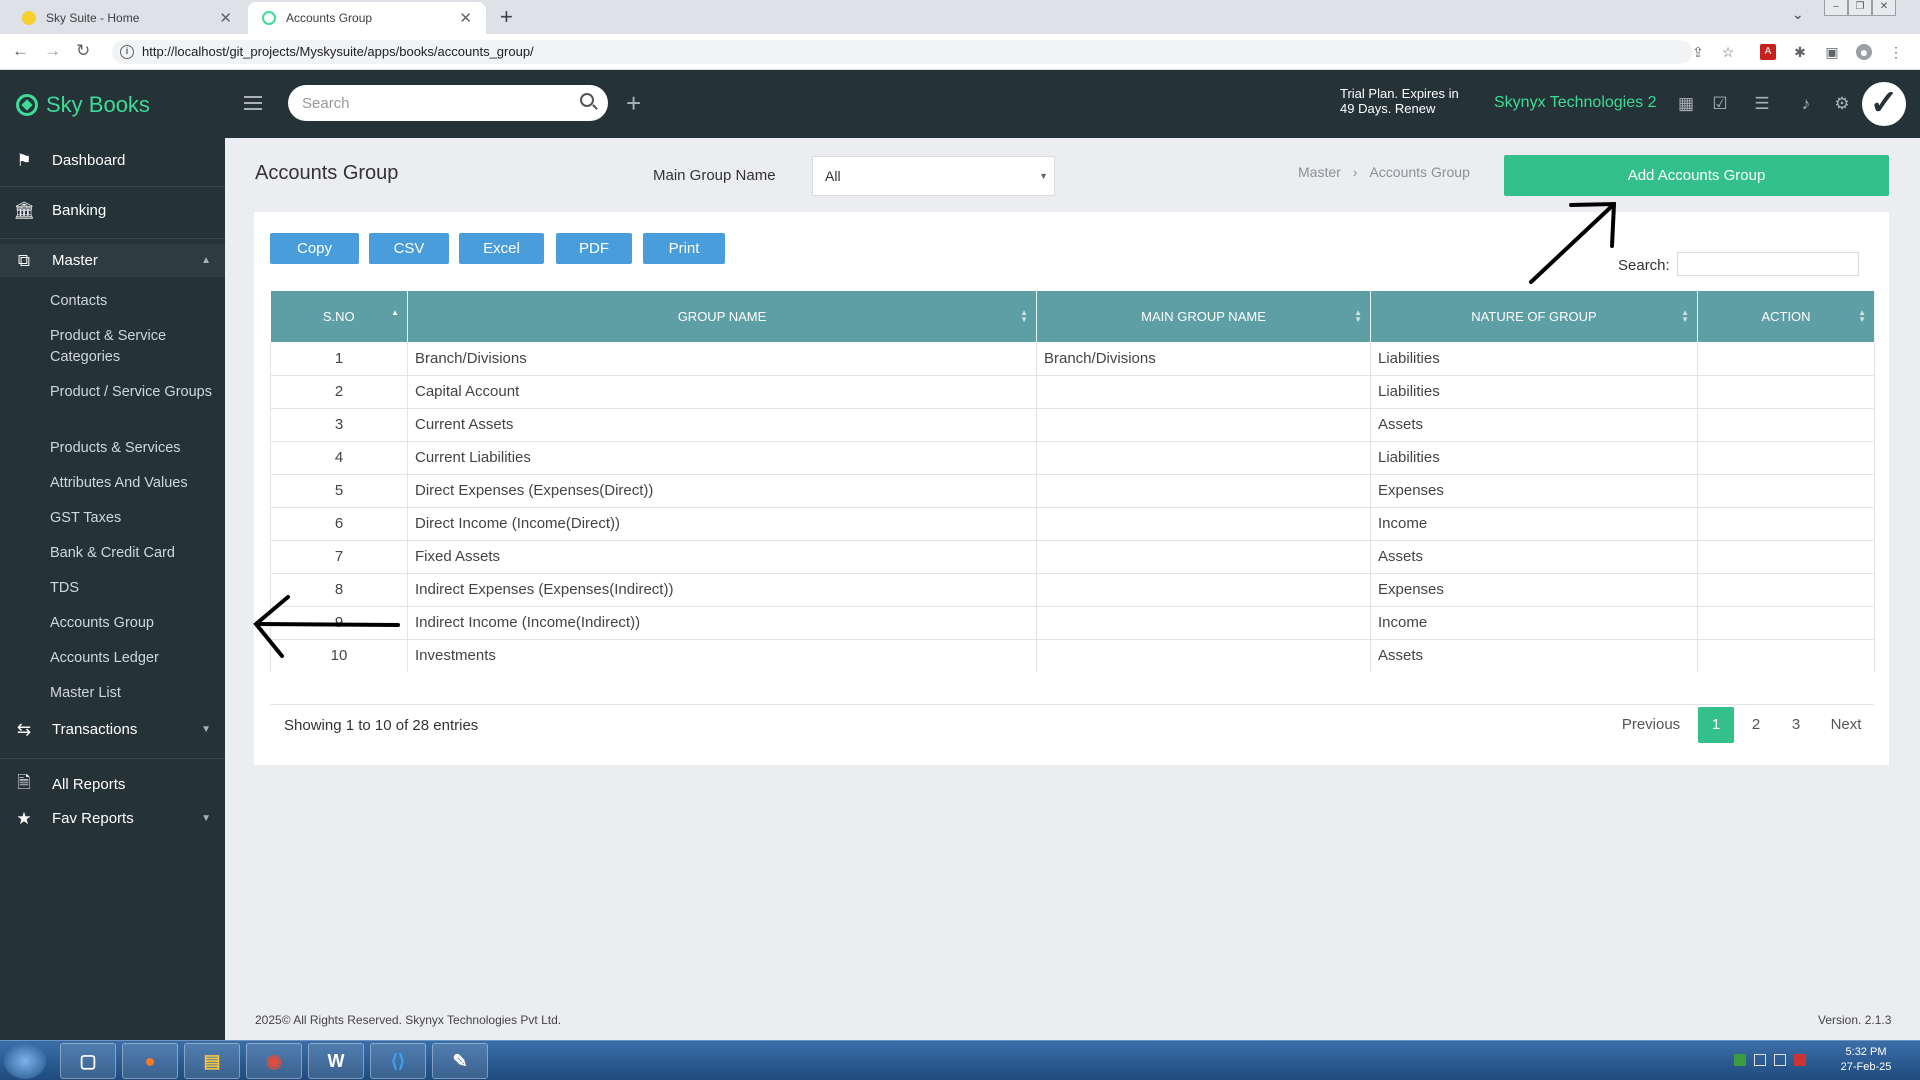  Describe the element at coordinates (460, 1061) in the screenshot. I see `taskbar-paint-icon: ✎` at that location.